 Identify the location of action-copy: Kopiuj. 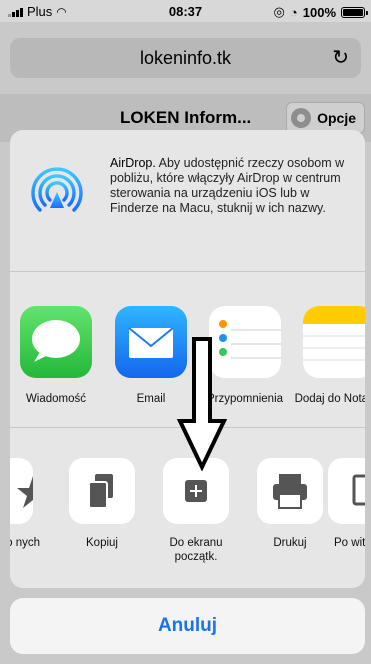
(102, 504).